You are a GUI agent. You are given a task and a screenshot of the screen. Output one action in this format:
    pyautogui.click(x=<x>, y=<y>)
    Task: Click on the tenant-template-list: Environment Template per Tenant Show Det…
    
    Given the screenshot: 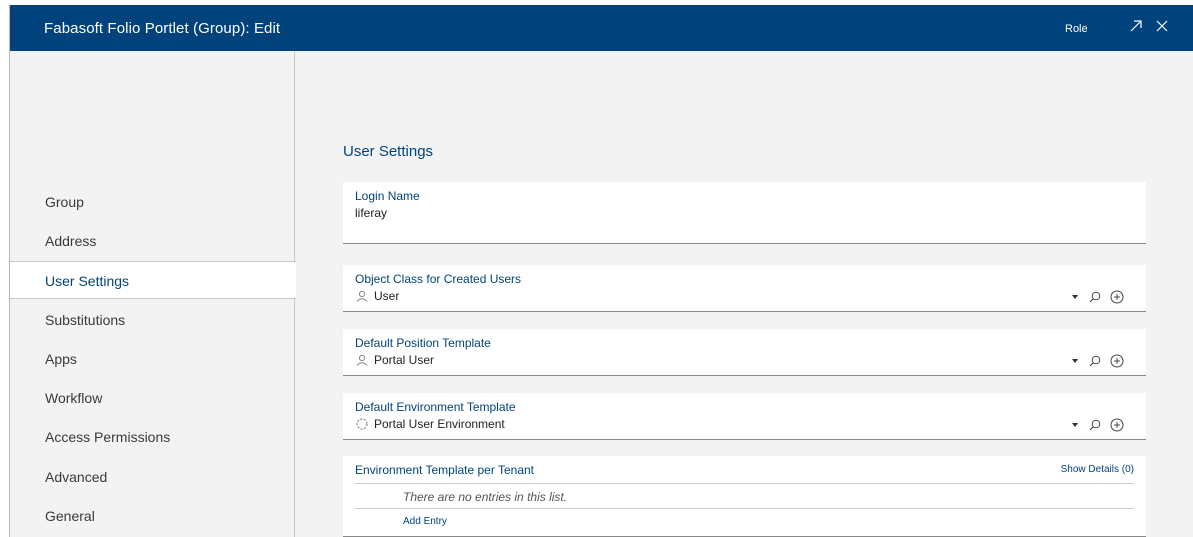 What is the action you would take?
    pyautogui.click(x=744, y=496)
    